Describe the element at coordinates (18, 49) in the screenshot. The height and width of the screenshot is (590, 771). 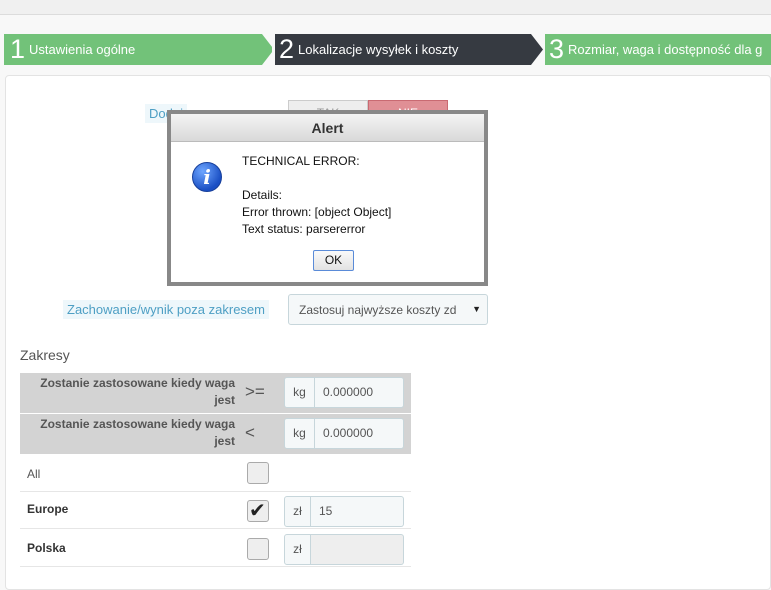
I see `step-number: 1` at that location.